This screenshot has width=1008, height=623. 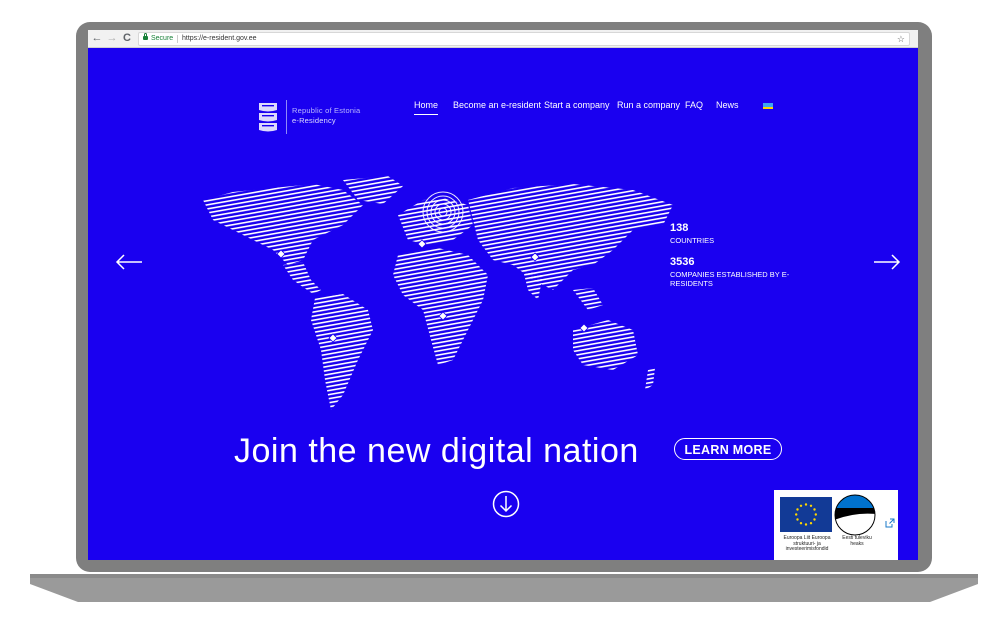 What do you see at coordinates (426, 107) in the screenshot?
I see `nav-home: Home` at bounding box center [426, 107].